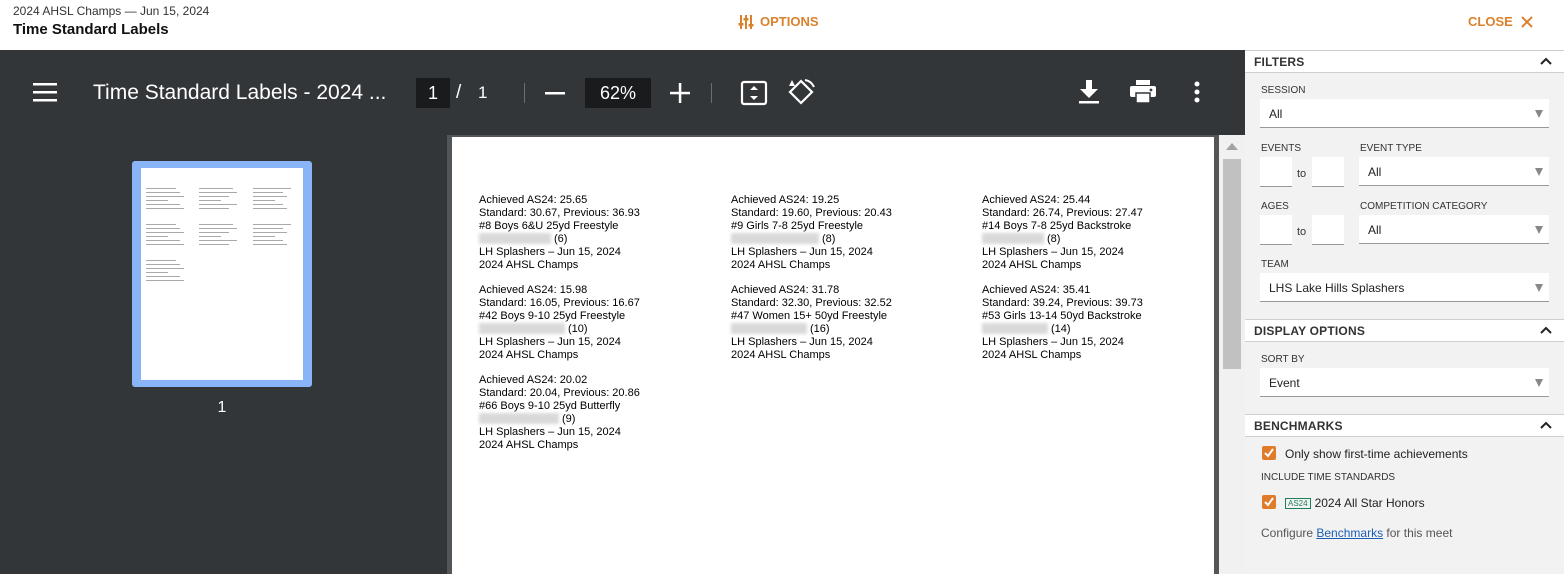 This screenshot has width=1564, height=574. What do you see at coordinates (1143, 92) in the screenshot?
I see `print-icon` at bounding box center [1143, 92].